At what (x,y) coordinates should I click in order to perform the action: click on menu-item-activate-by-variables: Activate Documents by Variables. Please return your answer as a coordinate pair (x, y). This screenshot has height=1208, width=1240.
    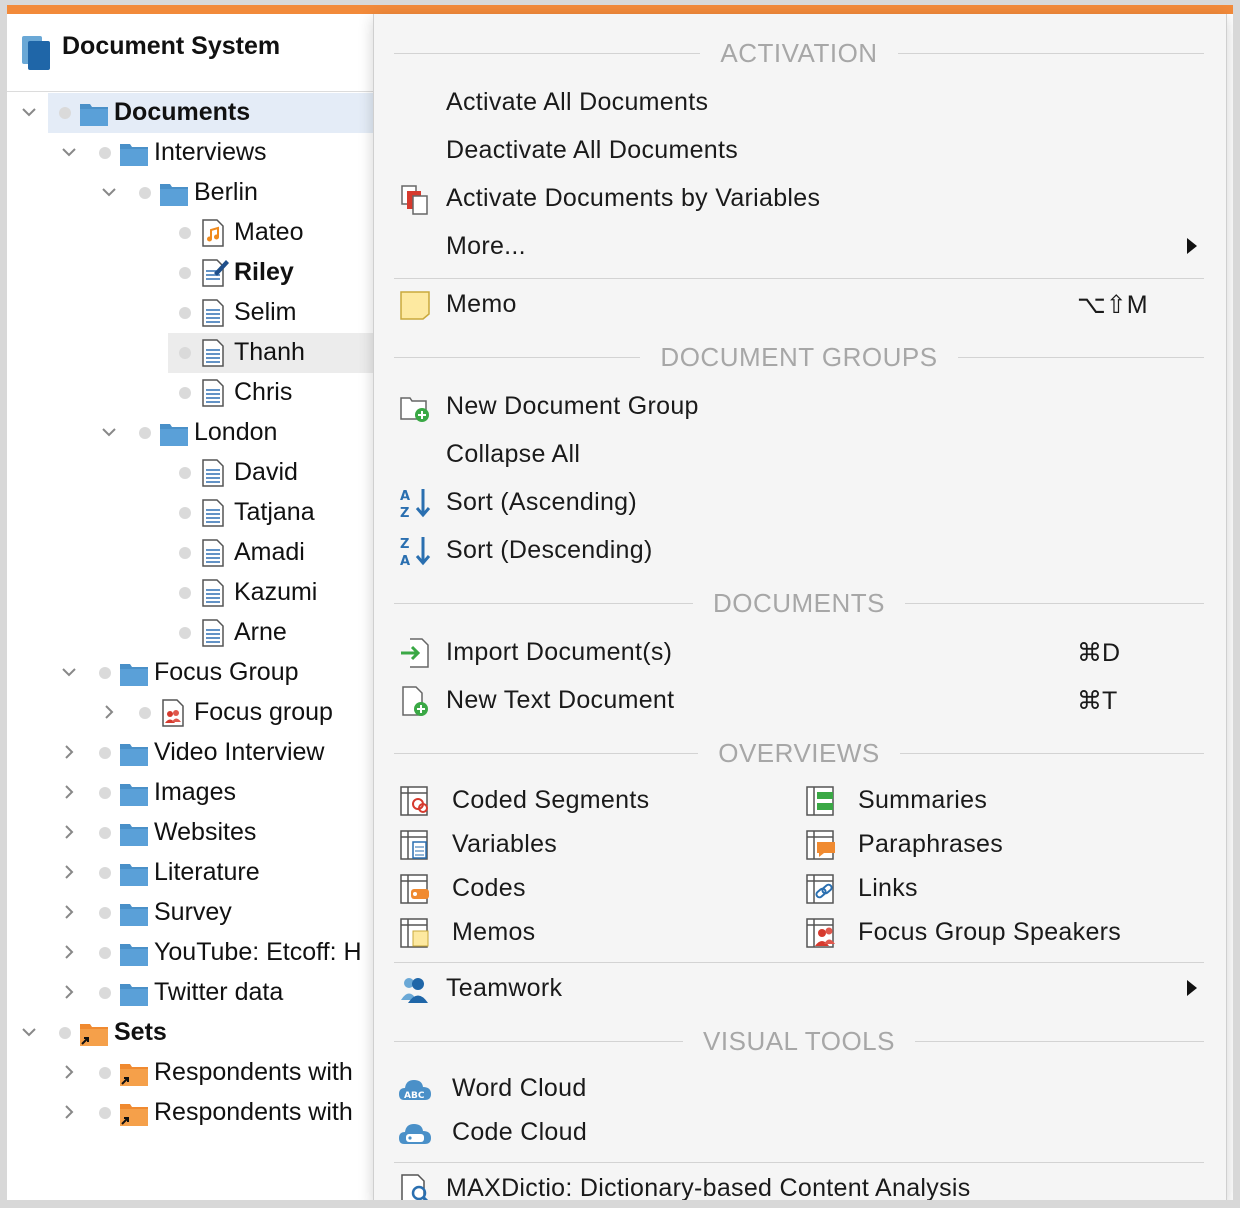
    Looking at the image, I should click on (799, 198).